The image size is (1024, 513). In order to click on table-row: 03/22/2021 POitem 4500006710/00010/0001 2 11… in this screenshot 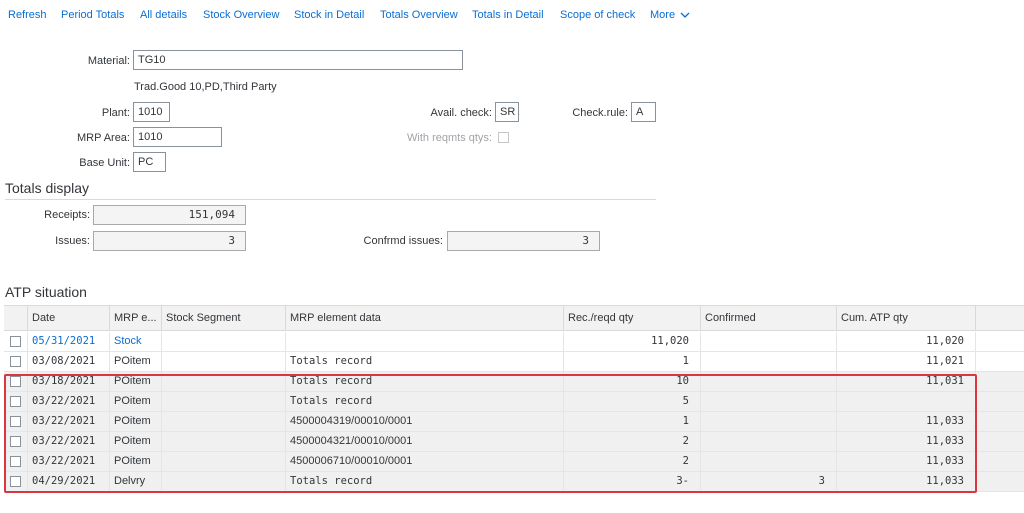, I will do `click(514, 462)`.